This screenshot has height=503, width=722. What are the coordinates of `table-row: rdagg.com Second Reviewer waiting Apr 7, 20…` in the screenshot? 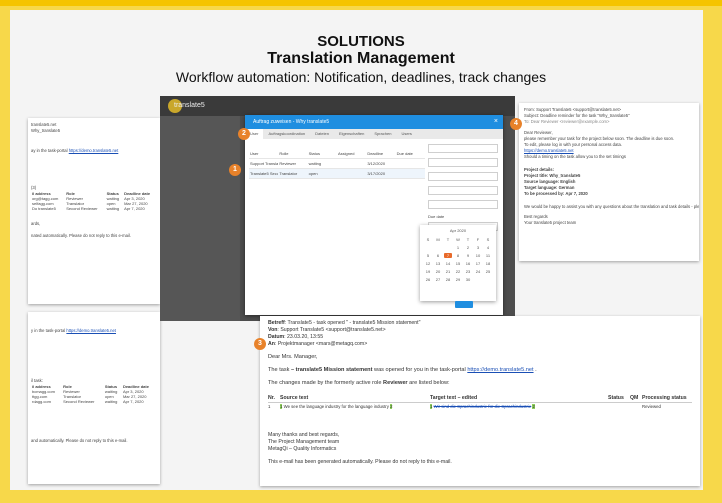 It's located at (88, 402).